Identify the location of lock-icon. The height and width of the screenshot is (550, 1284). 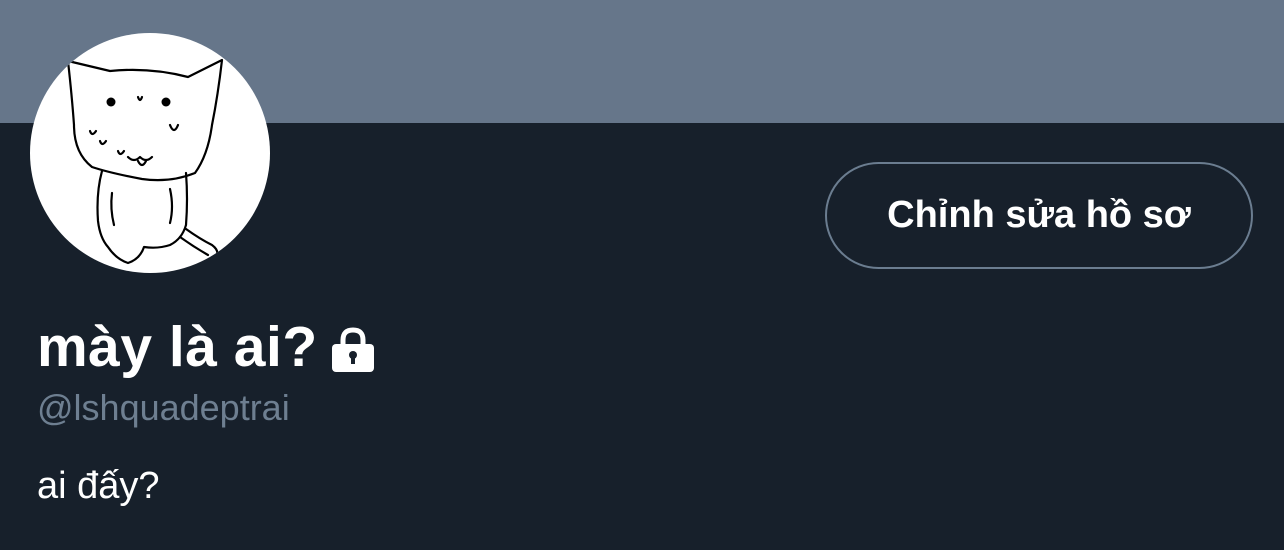
(353, 349).